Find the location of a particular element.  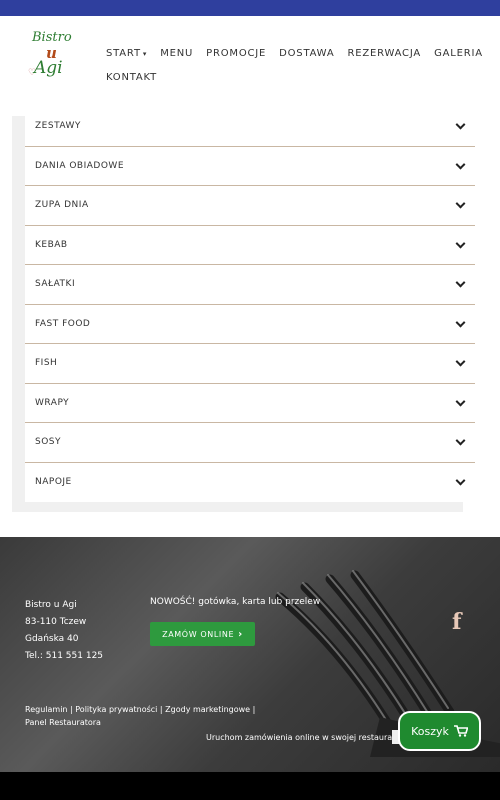

category-label: ZESTAWY is located at coordinates (58, 126).